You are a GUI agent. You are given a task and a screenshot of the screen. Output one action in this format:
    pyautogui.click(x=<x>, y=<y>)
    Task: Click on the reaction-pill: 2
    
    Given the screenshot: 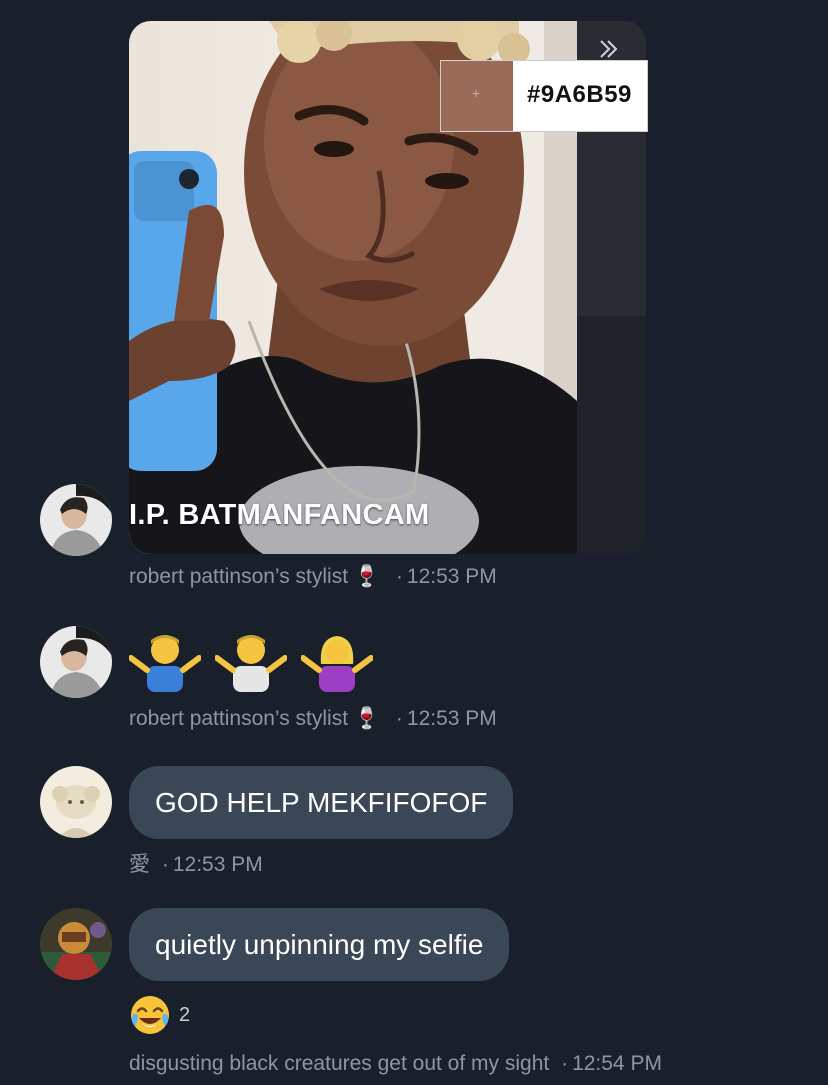 What is the action you would take?
    pyautogui.click(x=159, y=1015)
    